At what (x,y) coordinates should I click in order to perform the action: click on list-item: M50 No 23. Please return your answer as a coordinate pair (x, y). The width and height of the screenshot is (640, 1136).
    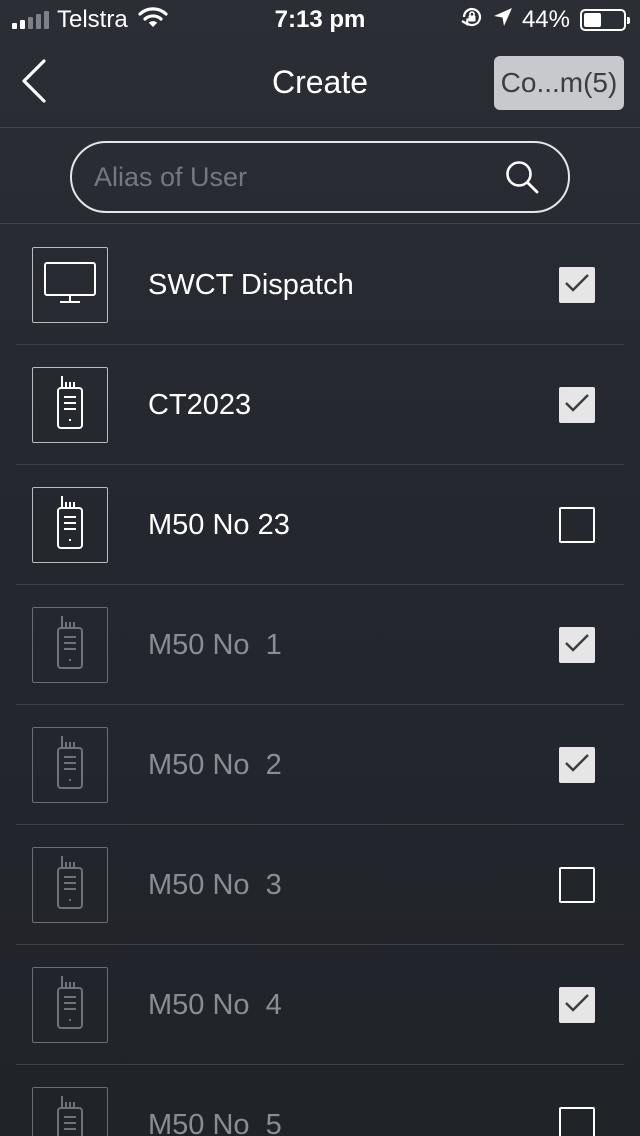
    Looking at the image, I should click on (320, 525).